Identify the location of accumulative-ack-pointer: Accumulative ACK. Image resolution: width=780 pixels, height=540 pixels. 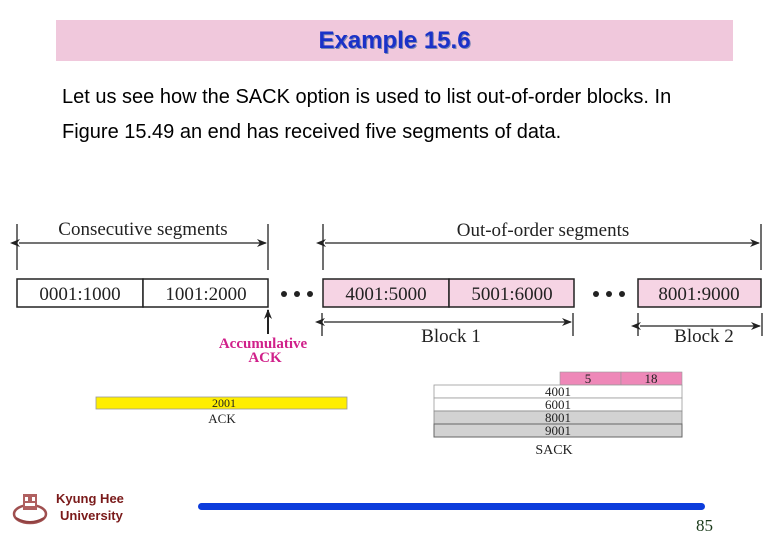
(263, 337).